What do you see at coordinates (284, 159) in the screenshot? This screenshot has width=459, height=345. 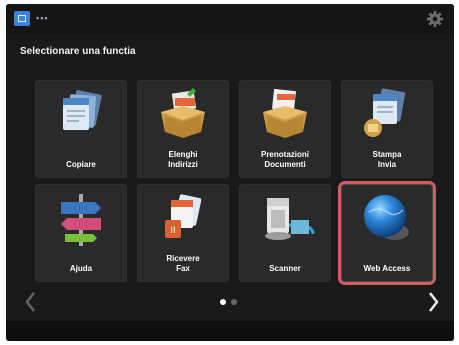 I see `tile-label: Prenotazioni Documenti` at bounding box center [284, 159].